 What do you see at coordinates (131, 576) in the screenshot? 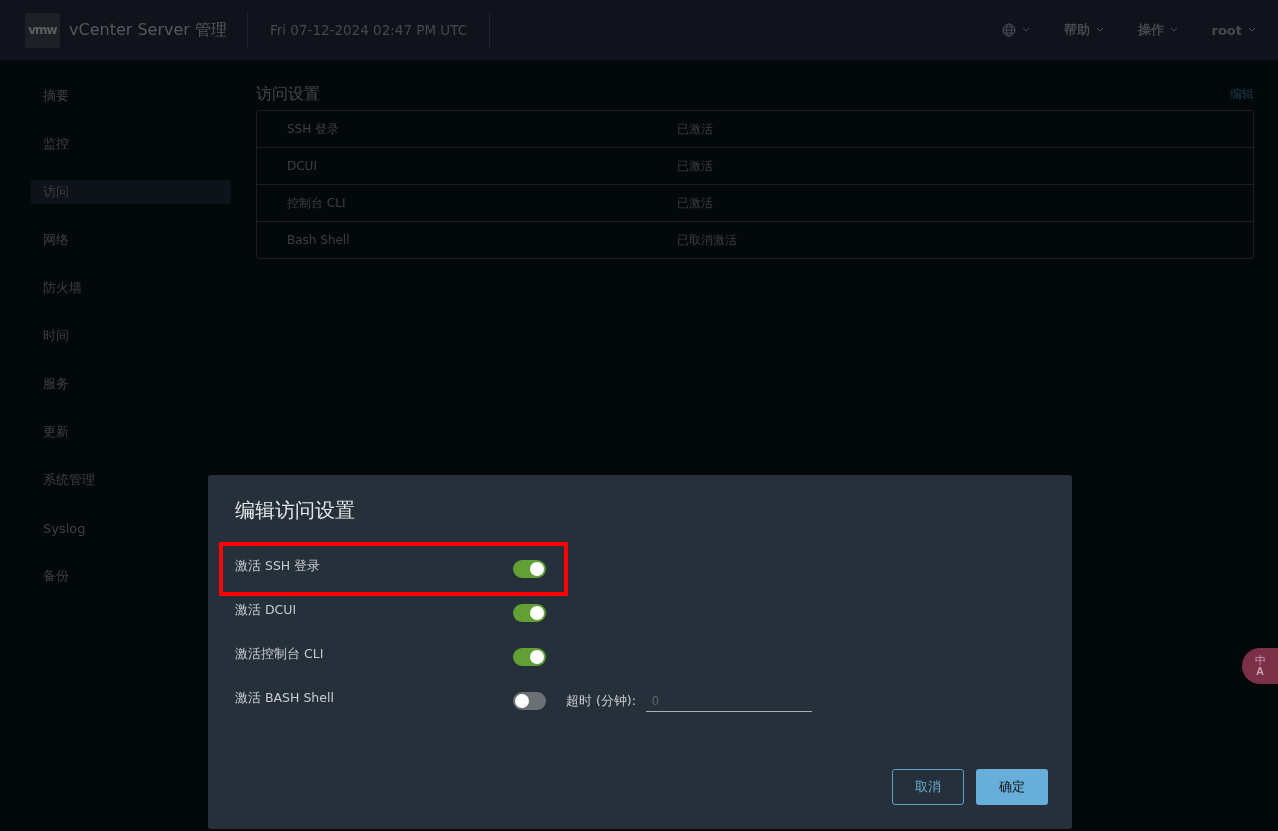
I see `sidebar-item: 备份` at bounding box center [131, 576].